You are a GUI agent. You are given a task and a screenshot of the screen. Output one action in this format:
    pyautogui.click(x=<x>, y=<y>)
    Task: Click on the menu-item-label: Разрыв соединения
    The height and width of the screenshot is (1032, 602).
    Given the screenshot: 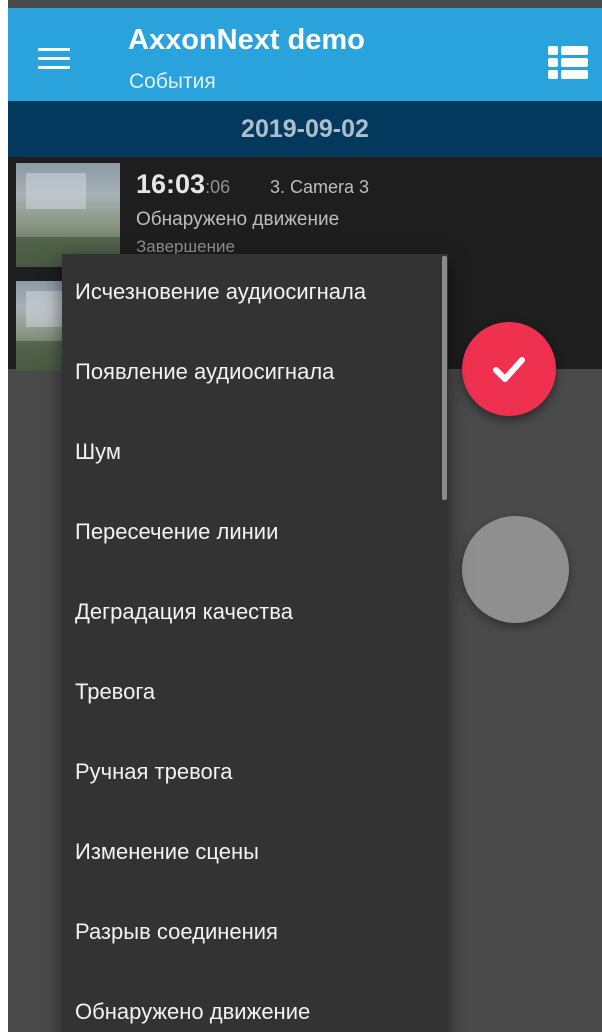 What is the action you would take?
    pyautogui.click(x=176, y=931)
    